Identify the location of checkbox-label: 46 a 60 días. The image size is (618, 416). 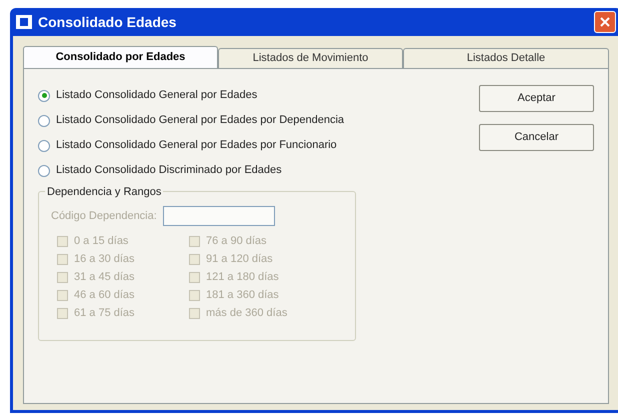
(104, 295).